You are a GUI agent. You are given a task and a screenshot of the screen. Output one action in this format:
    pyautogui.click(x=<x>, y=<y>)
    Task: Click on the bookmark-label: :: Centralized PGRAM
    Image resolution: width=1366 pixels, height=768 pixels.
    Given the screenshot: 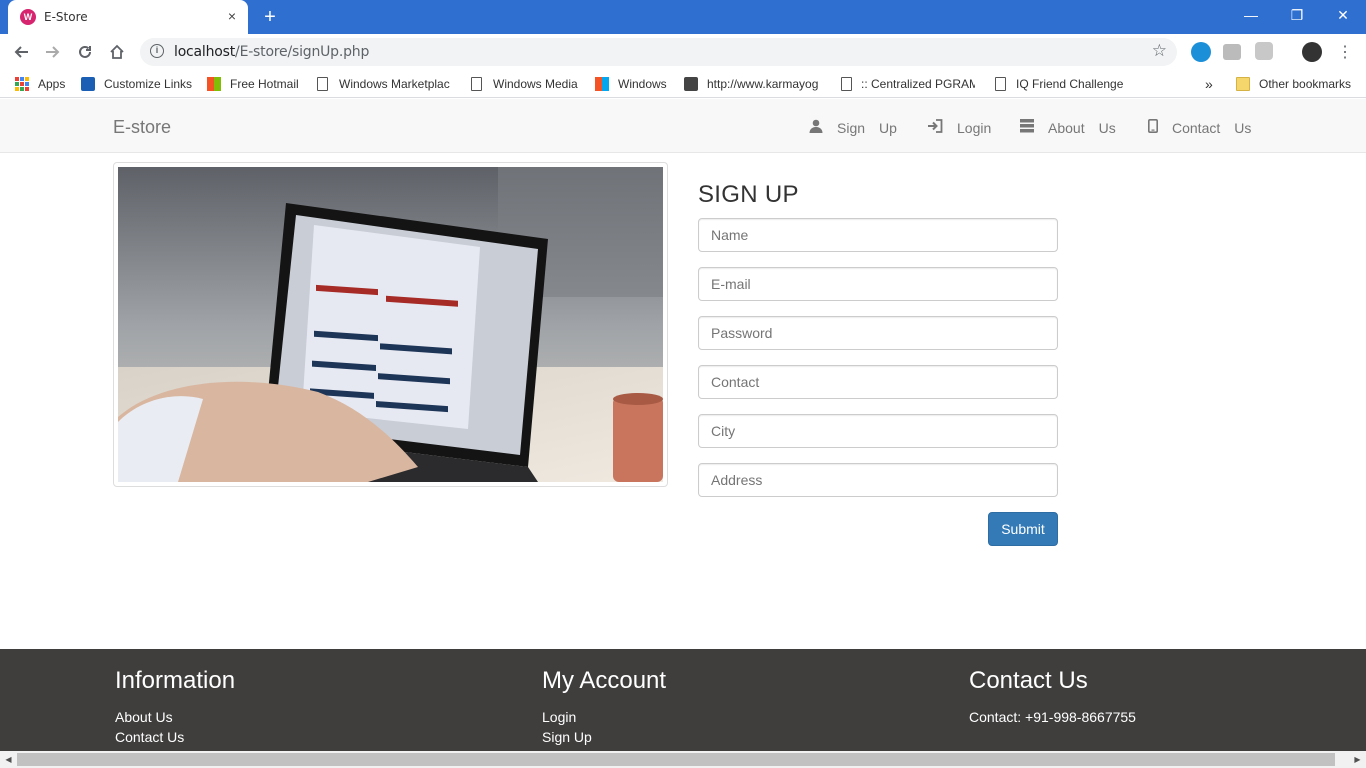 What is the action you would take?
    pyautogui.click(x=918, y=84)
    